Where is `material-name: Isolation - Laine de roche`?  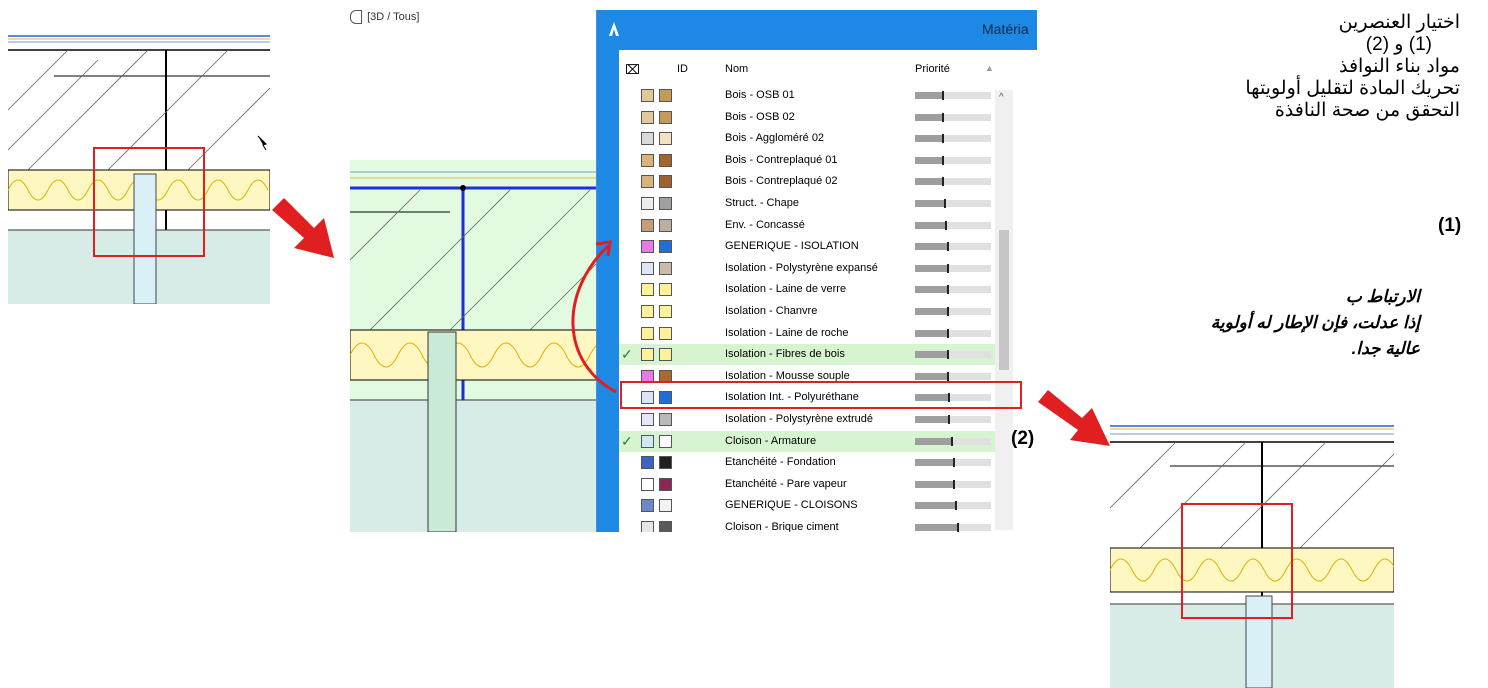
material-name: Isolation - Laine de roche is located at coordinates (787, 332).